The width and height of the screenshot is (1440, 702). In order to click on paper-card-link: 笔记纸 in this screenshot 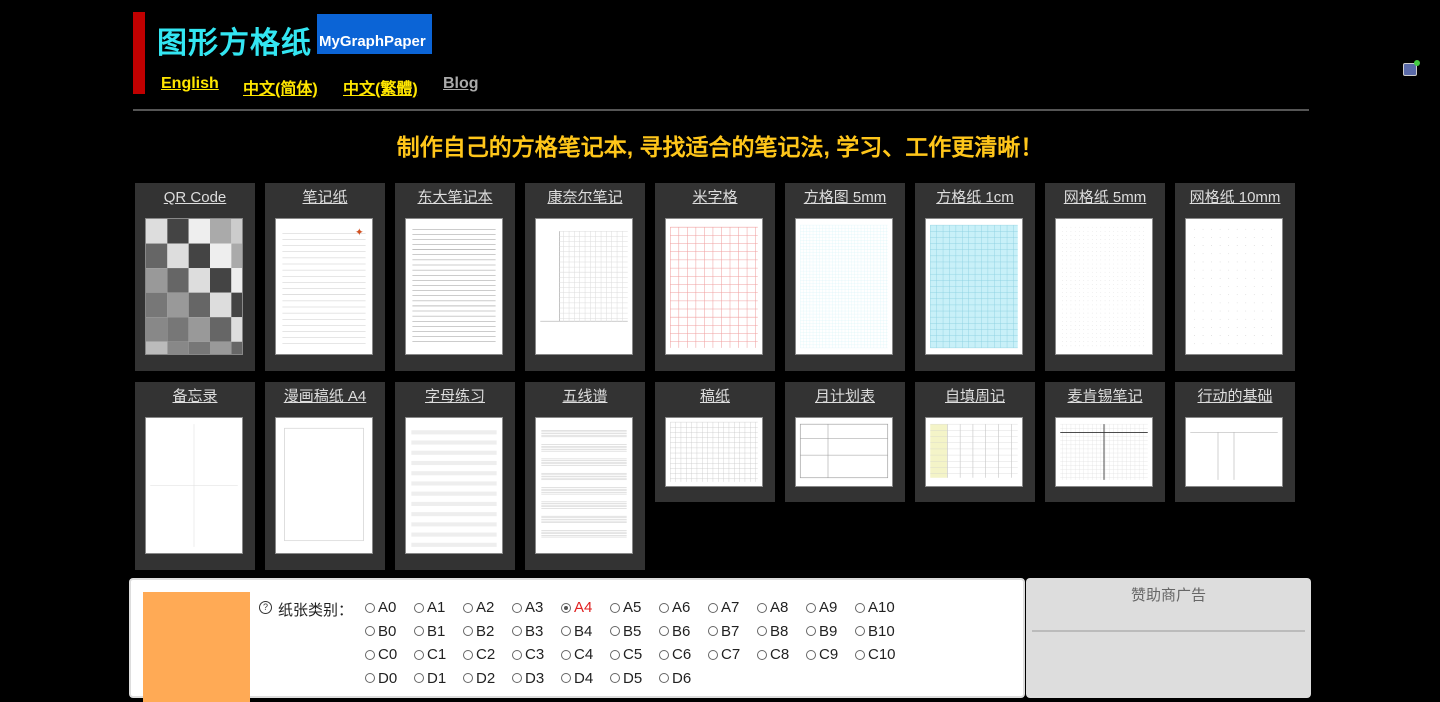, I will do `click(325, 198)`.